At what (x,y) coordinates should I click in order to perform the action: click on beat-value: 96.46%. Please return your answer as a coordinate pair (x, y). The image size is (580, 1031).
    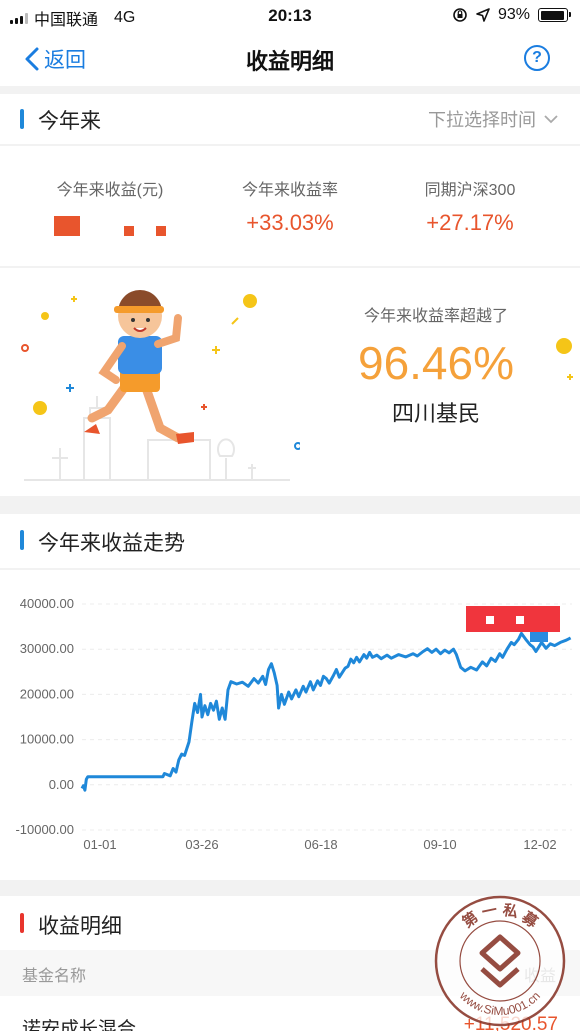
    Looking at the image, I should click on (435, 363).